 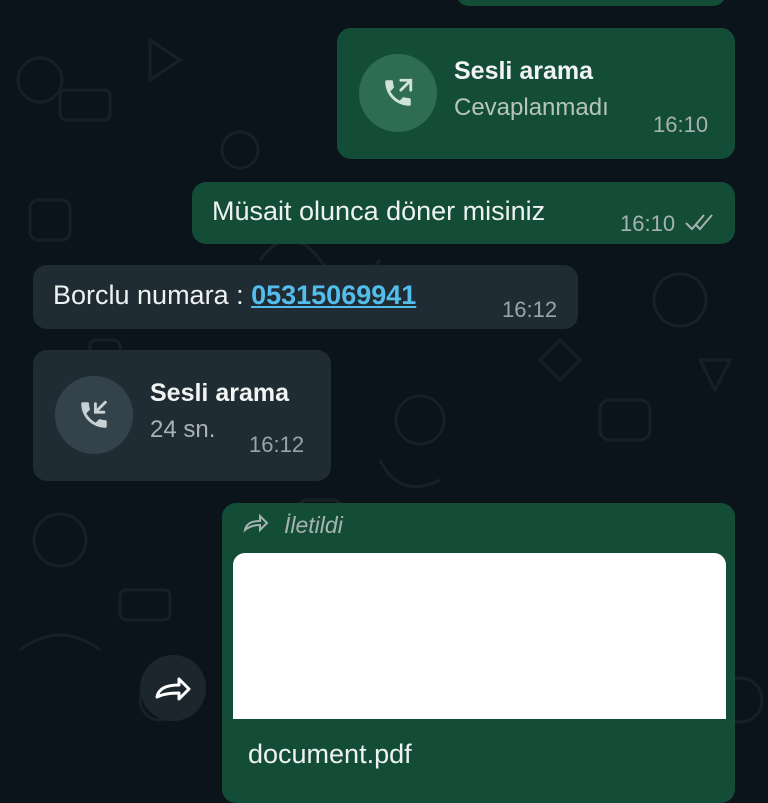 I want to click on outgoing-text-bubble: Müsait olunca döner misiniz 16:10, so click(x=463, y=213).